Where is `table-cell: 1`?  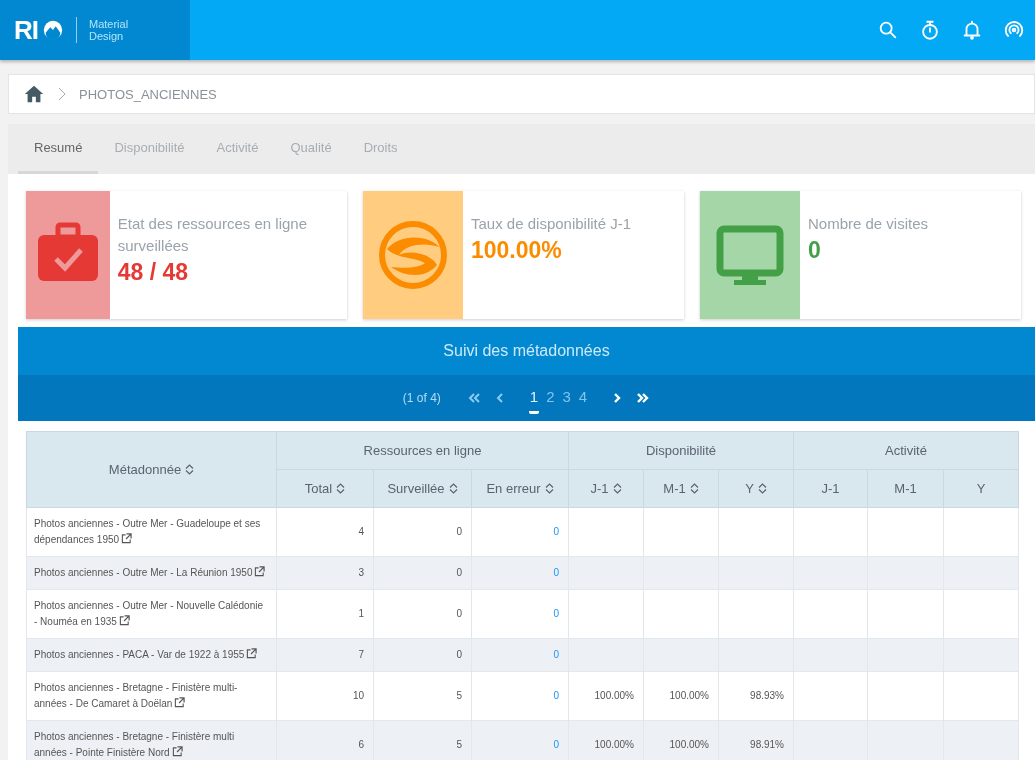 table-cell: 1 is located at coordinates (325, 614).